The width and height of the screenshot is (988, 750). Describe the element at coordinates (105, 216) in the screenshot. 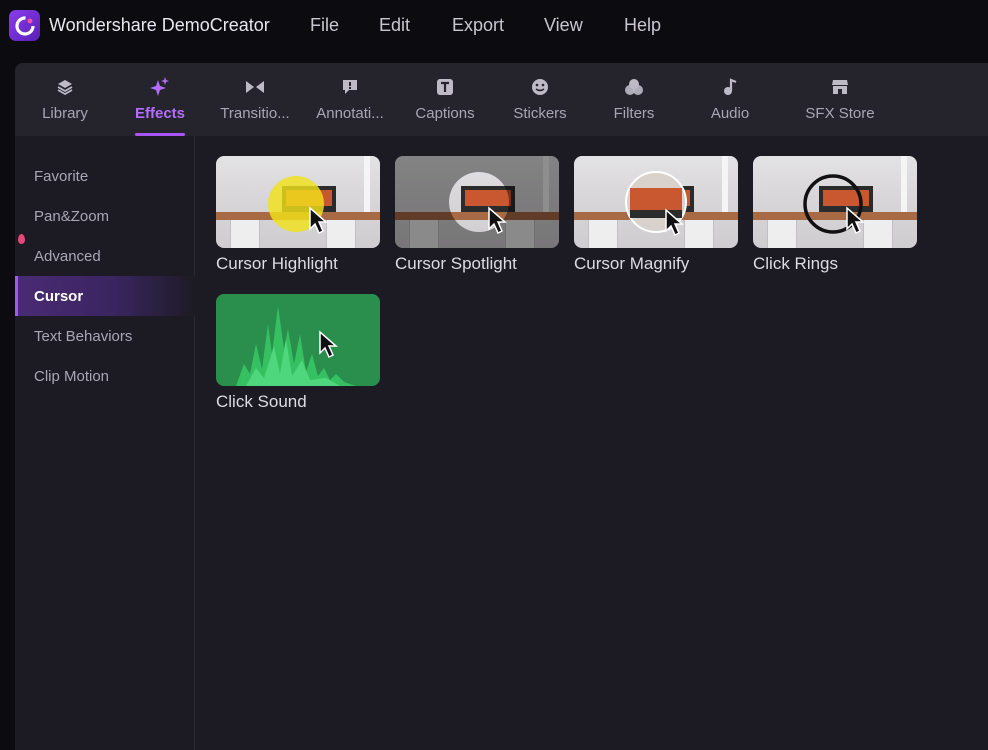

I see `sidebar-item-pan-zoom: Pan&Zoom` at that location.